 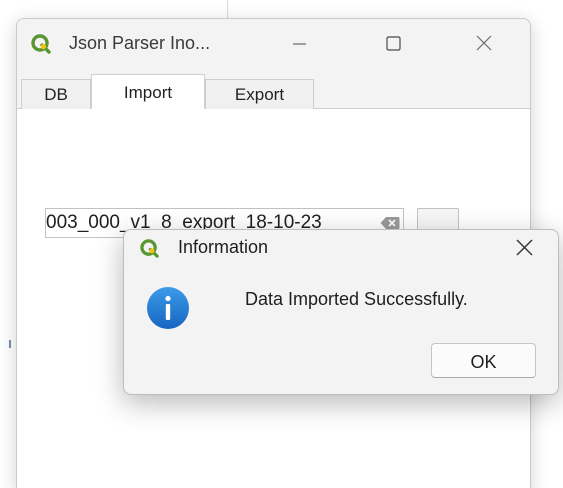 I want to click on background-divider, so click(x=227, y=10).